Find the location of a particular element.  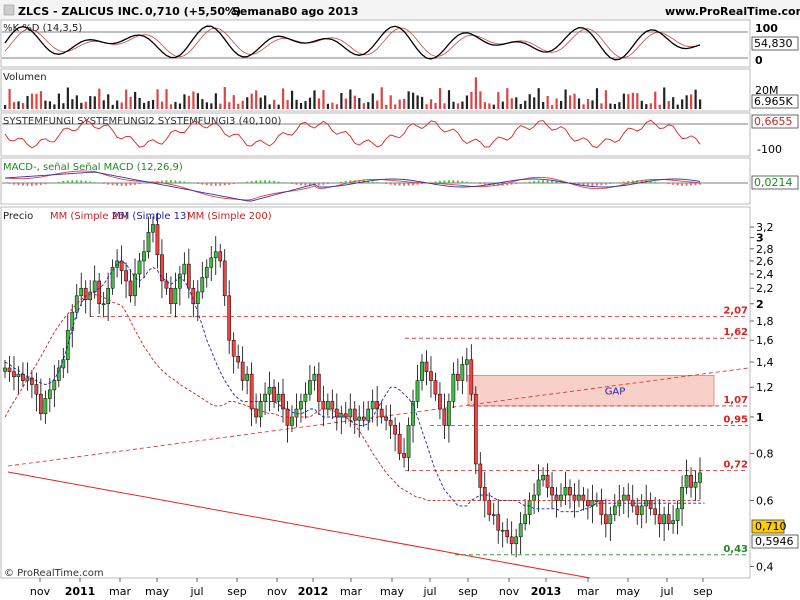

x-tick-label: jul is located at coordinates (196, 591).